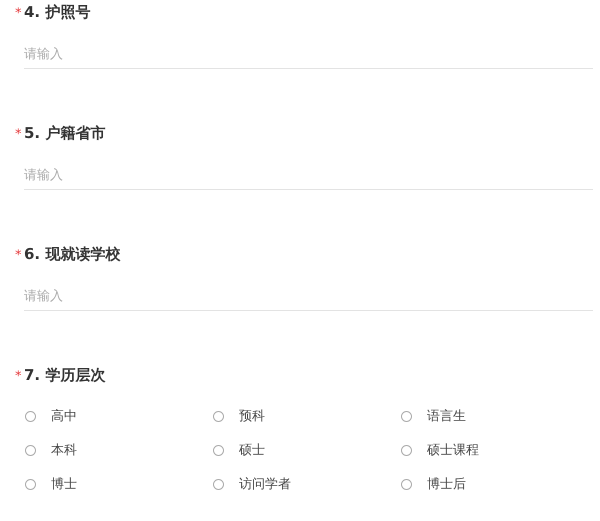 The width and height of the screenshot is (600, 521). I want to click on radio-option: 博士后, so click(433, 484).